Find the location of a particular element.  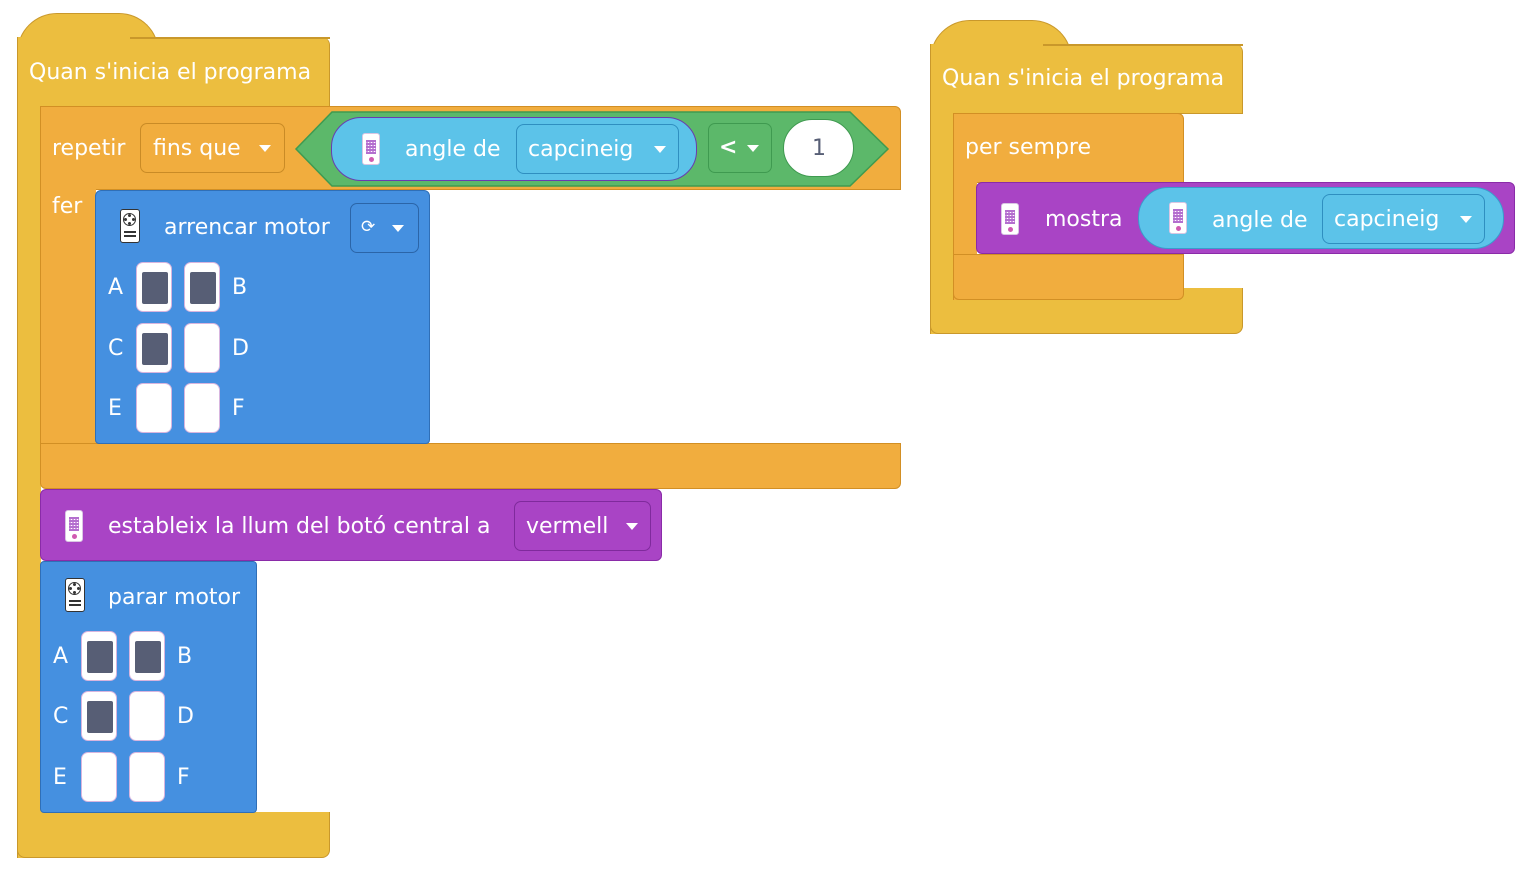

light-color-value: vermell is located at coordinates (567, 526).